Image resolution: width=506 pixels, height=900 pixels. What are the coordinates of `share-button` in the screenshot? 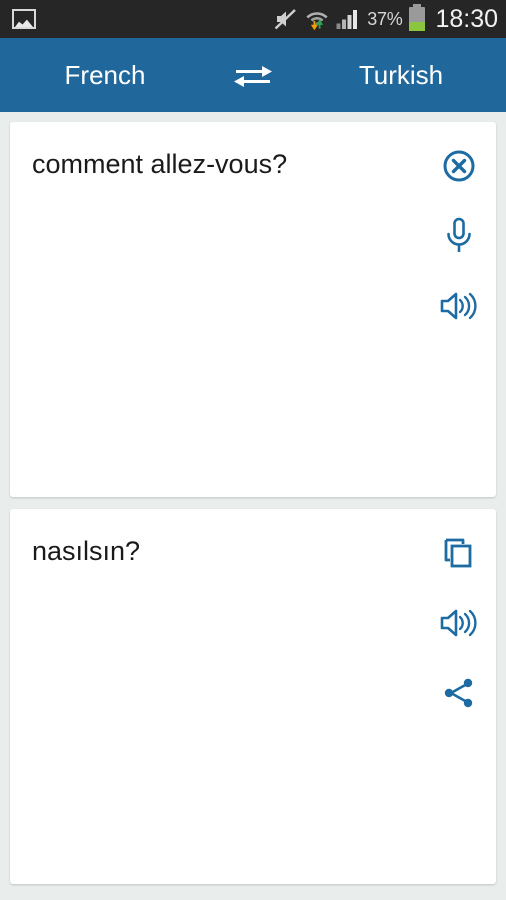 It's located at (459, 693).